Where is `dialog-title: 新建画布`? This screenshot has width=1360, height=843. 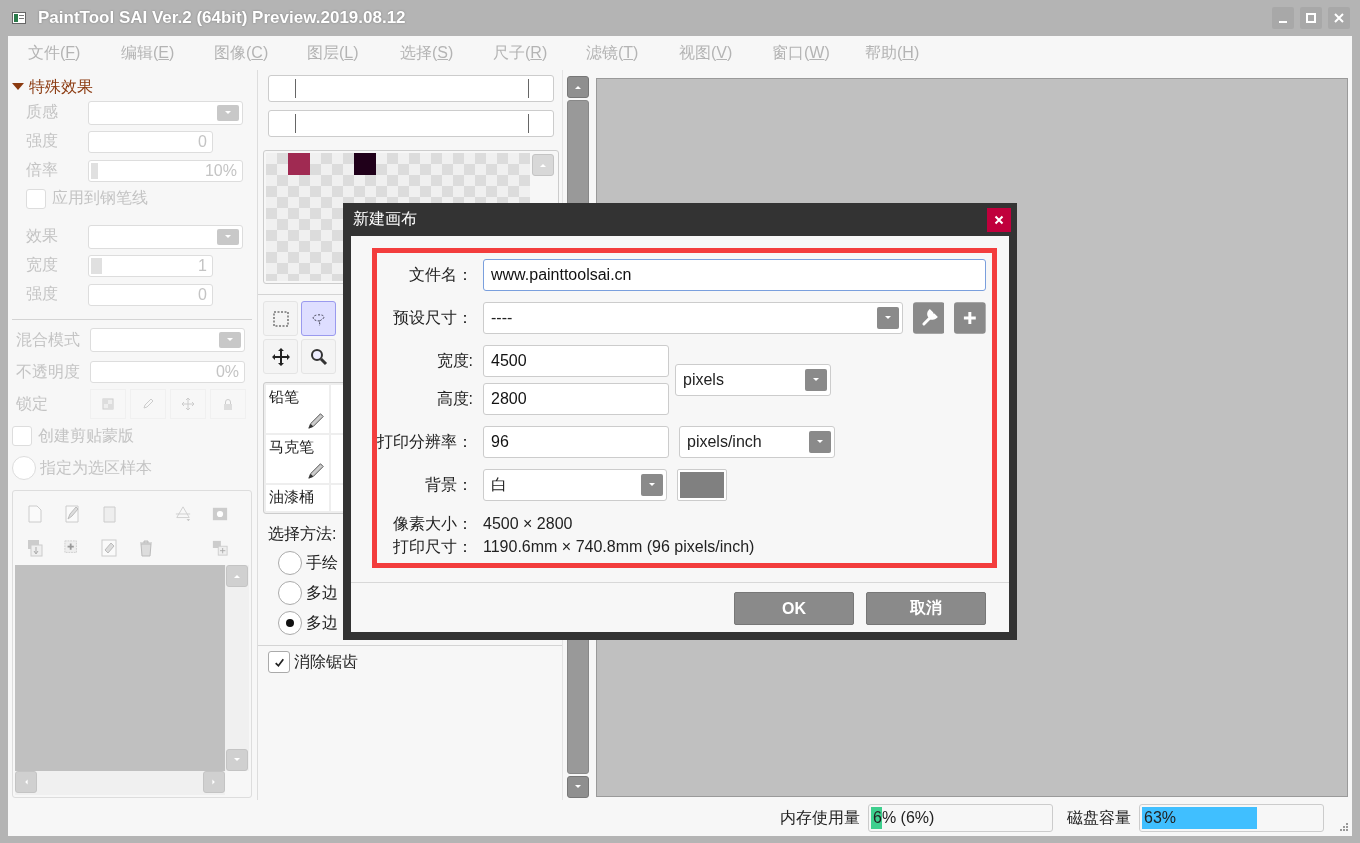 dialog-title: 新建画布 is located at coordinates (385, 219).